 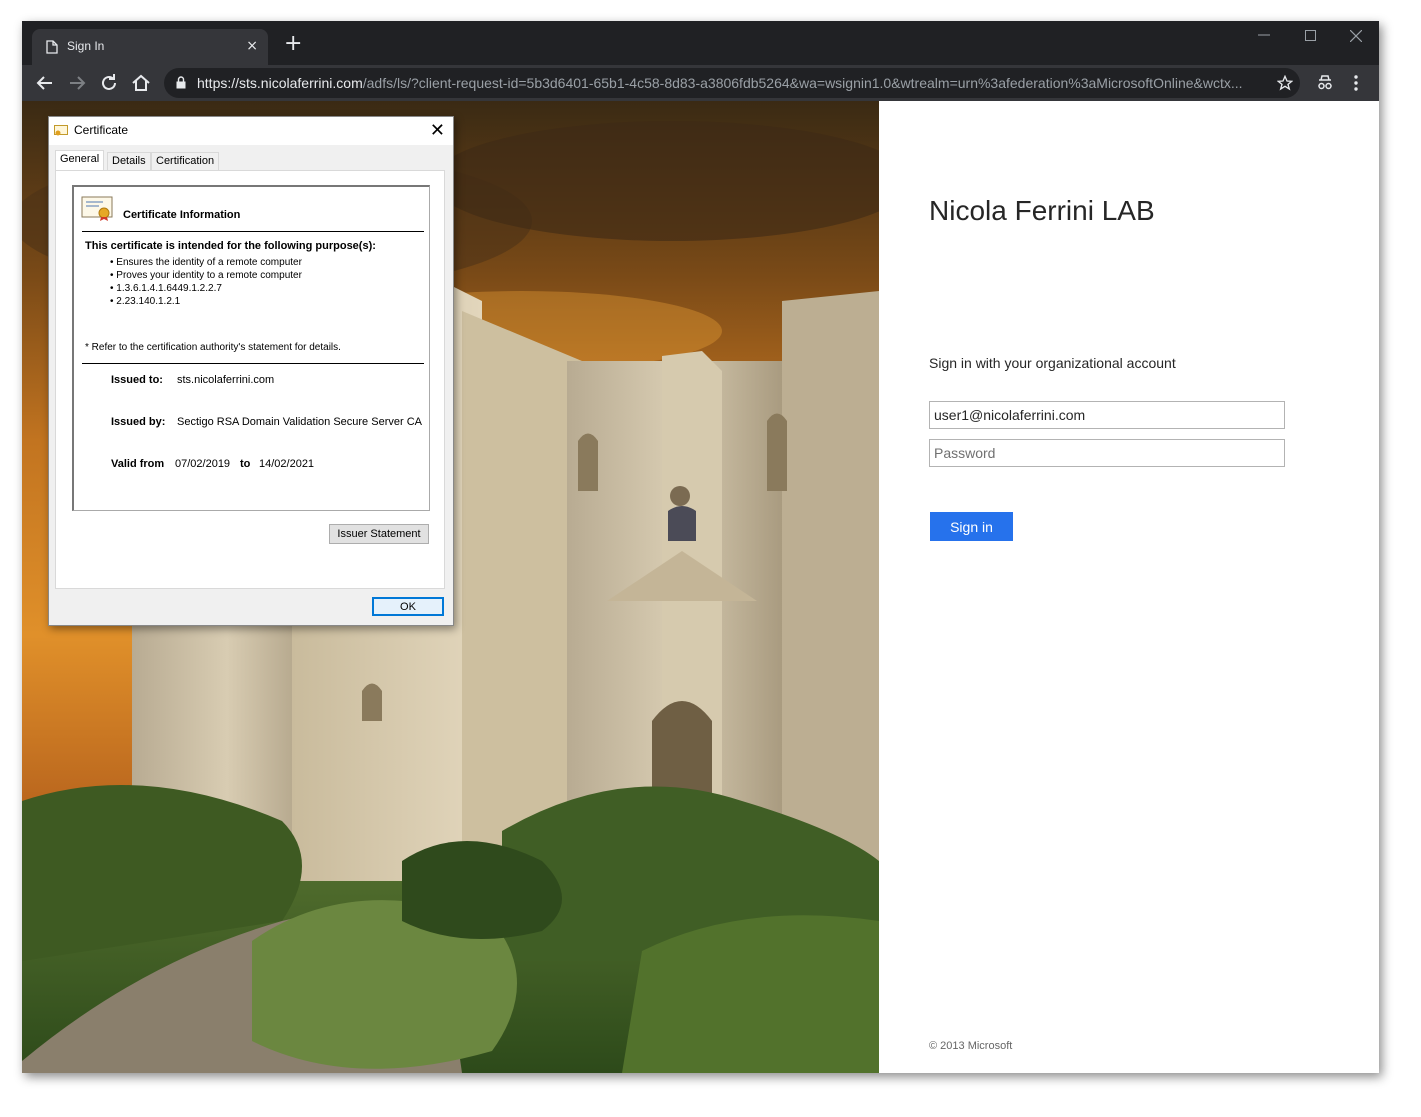 I want to click on close-tab-icon: ×, so click(x=252, y=46).